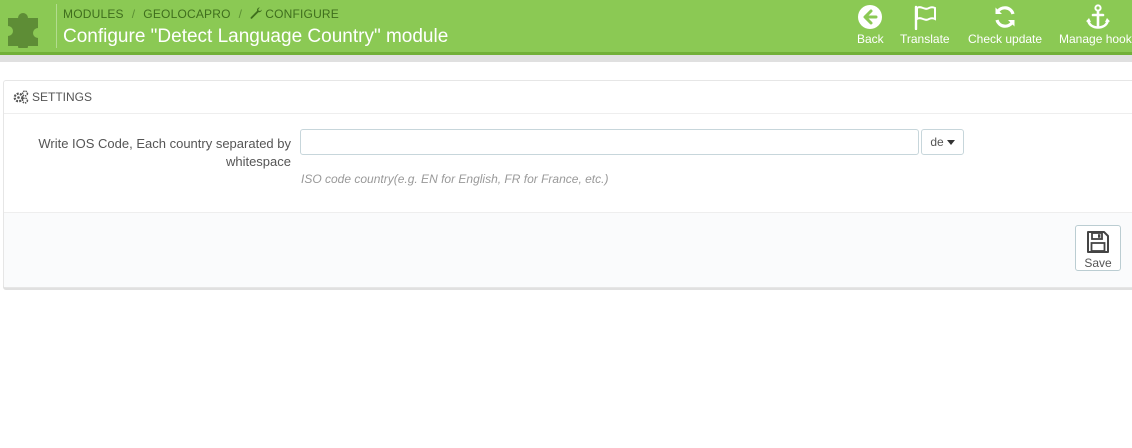  I want to click on toolbar-check-update-button: Check update, so click(1005, 26).